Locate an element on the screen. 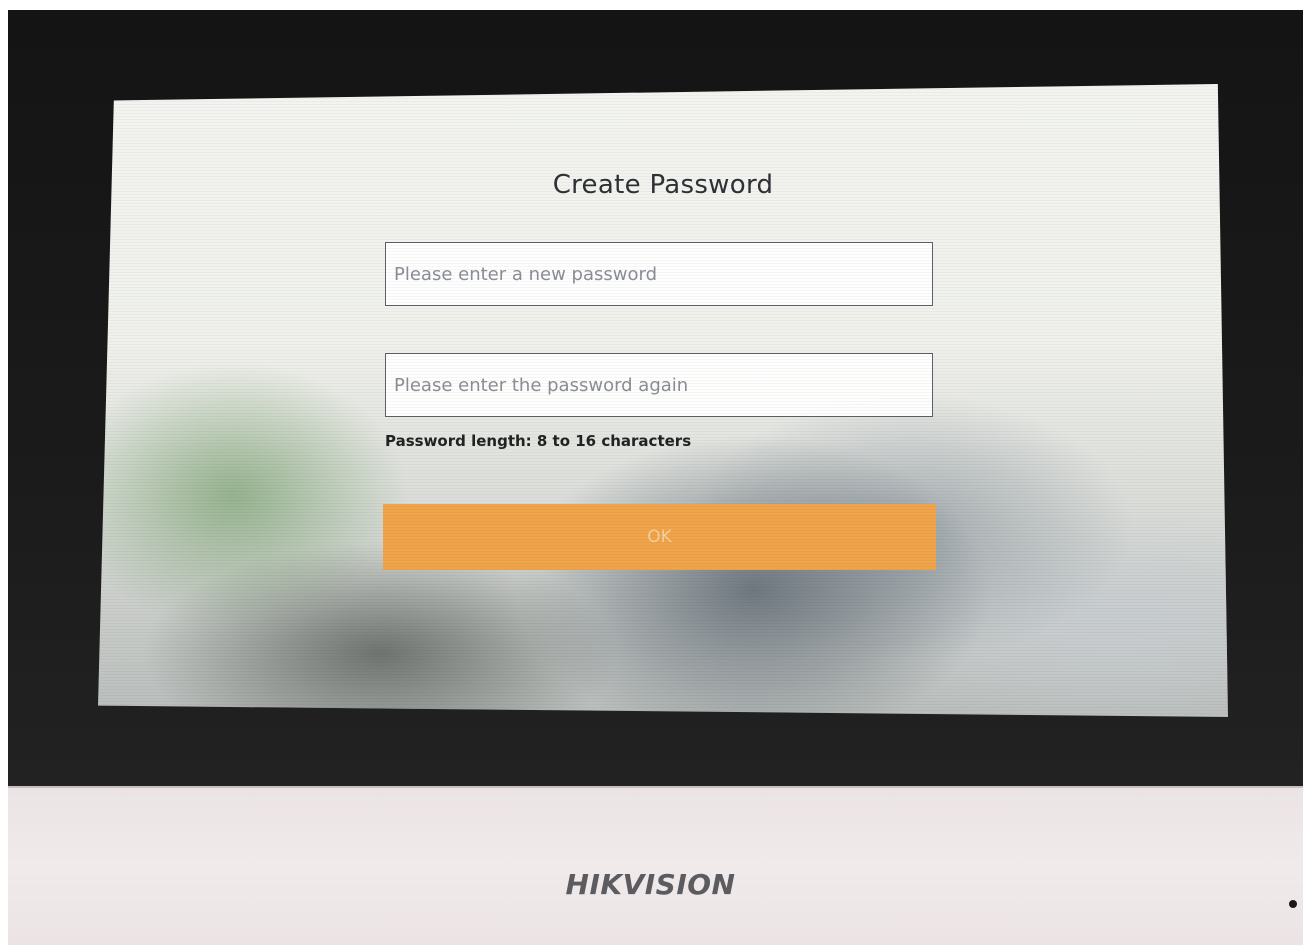 The image size is (1303, 945). new-password-input is located at coordinates (659, 274).